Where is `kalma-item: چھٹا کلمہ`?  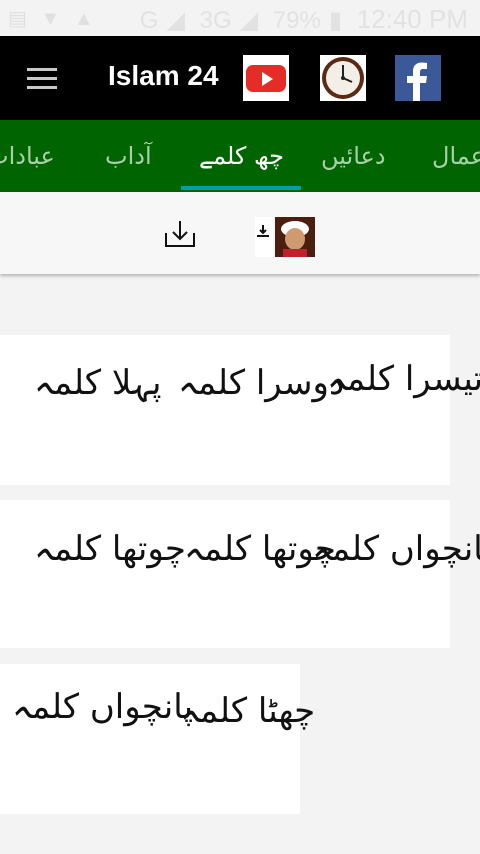
kalma-item: چھٹا کلمہ is located at coordinates (247, 710).